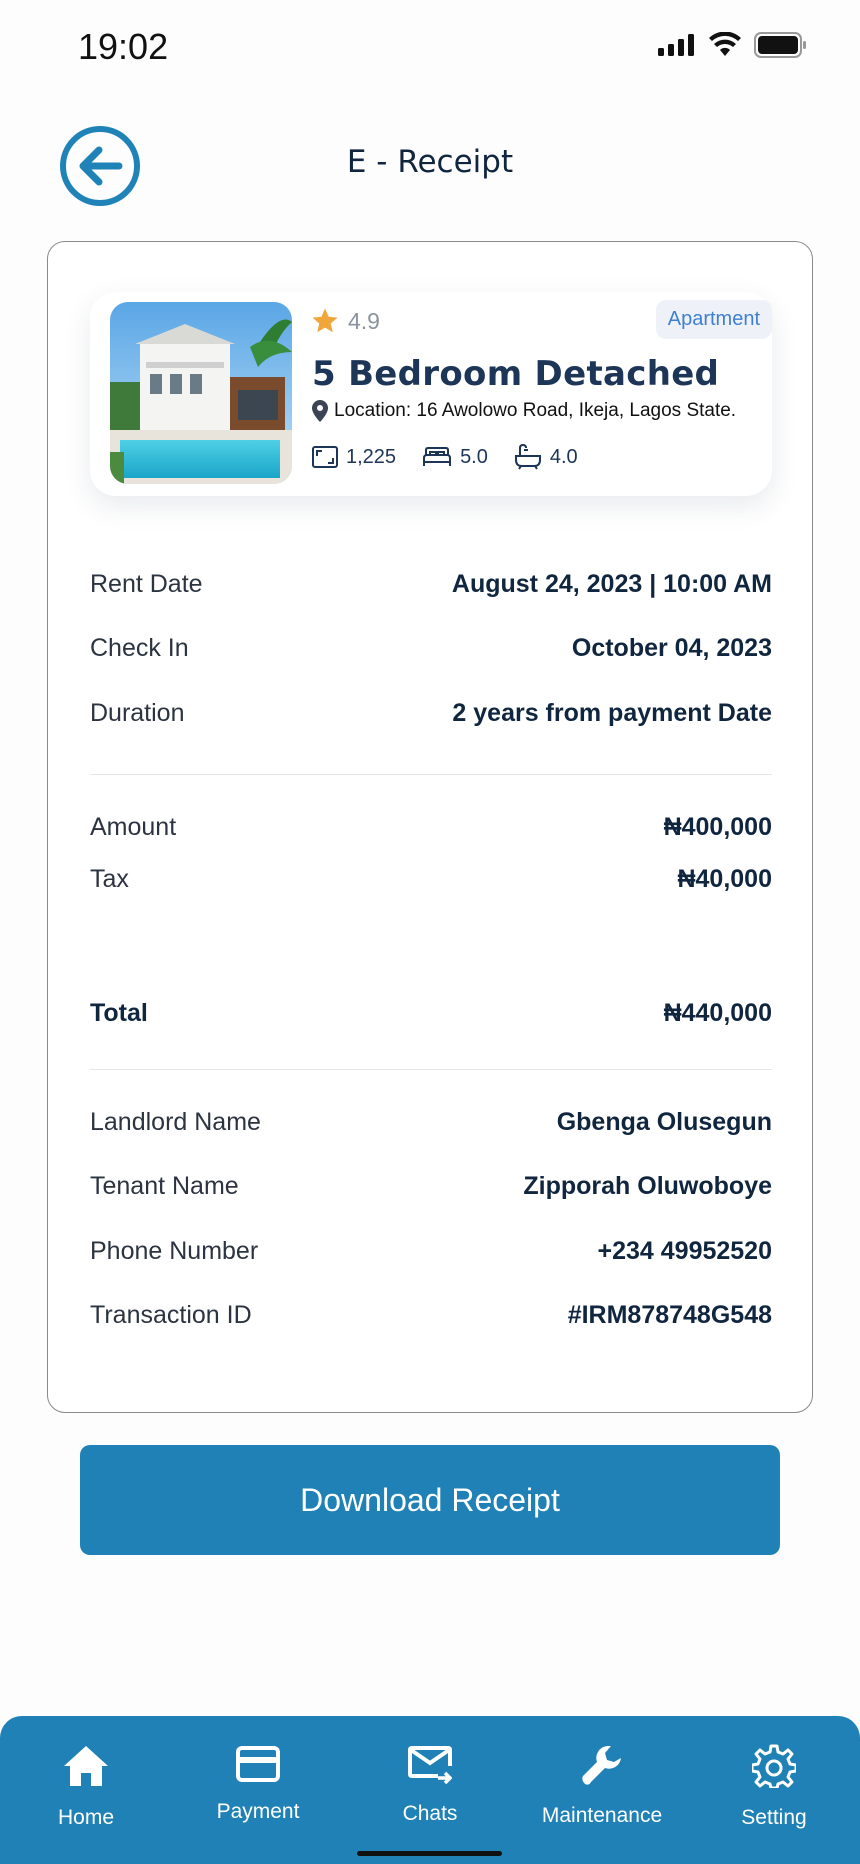 The width and height of the screenshot is (860, 1864). Describe the element at coordinates (713, 319) in the screenshot. I see `property-type-badge: Apartment` at that location.